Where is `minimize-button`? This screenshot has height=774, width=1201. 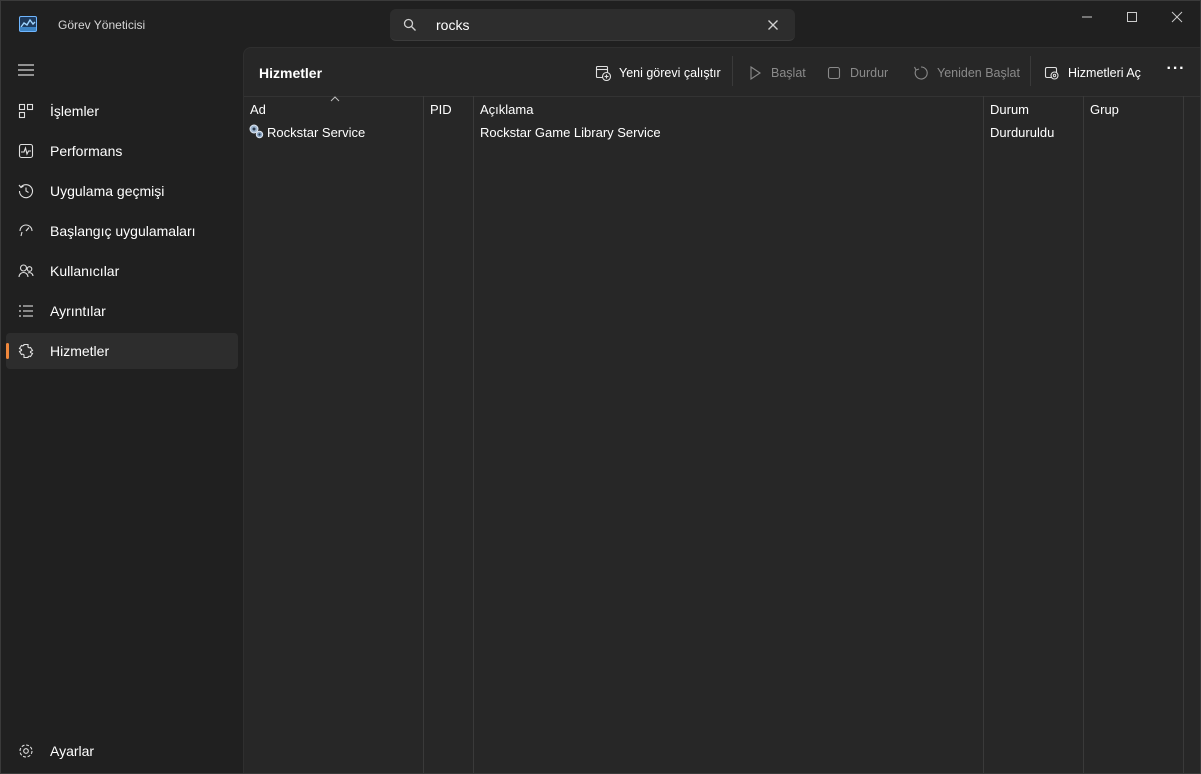 minimize-button is located at coordinates (1087, 17).